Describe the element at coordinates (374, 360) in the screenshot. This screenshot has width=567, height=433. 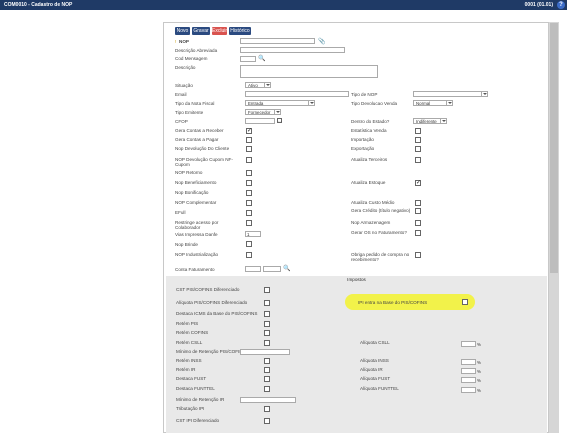
I see `aliquota-label: Alíquota INSS` at that location.